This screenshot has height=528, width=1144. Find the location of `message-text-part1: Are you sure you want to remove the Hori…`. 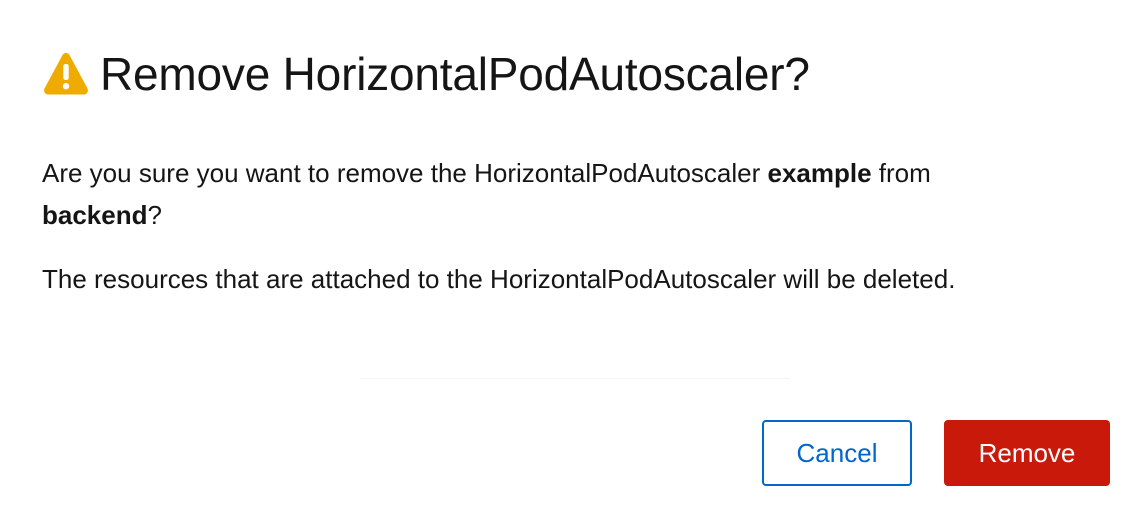

message-text-part1: Are you sure you want to remove the Hori… is located at coordinates (405, 173).